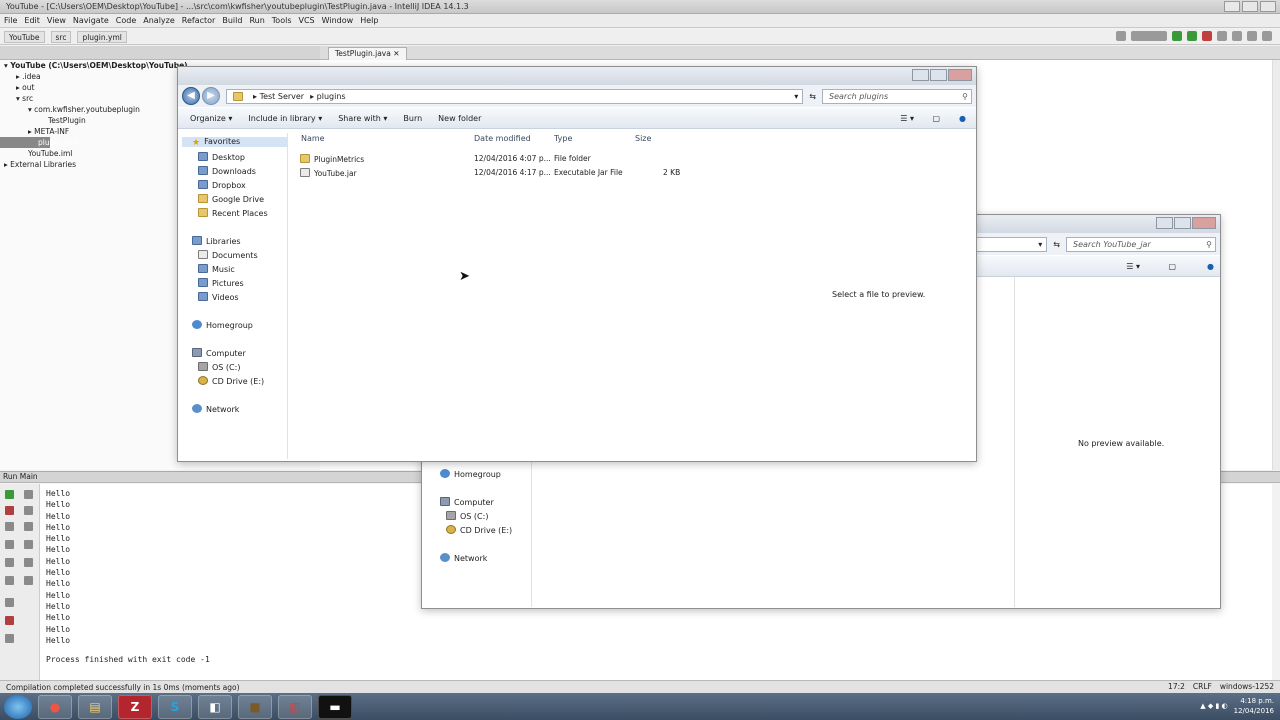 The width and height of the screenshot is (1280, 720). Describe the element at coordinates (56, 20) in the screenshot. I see `menu-view: View` at that location.